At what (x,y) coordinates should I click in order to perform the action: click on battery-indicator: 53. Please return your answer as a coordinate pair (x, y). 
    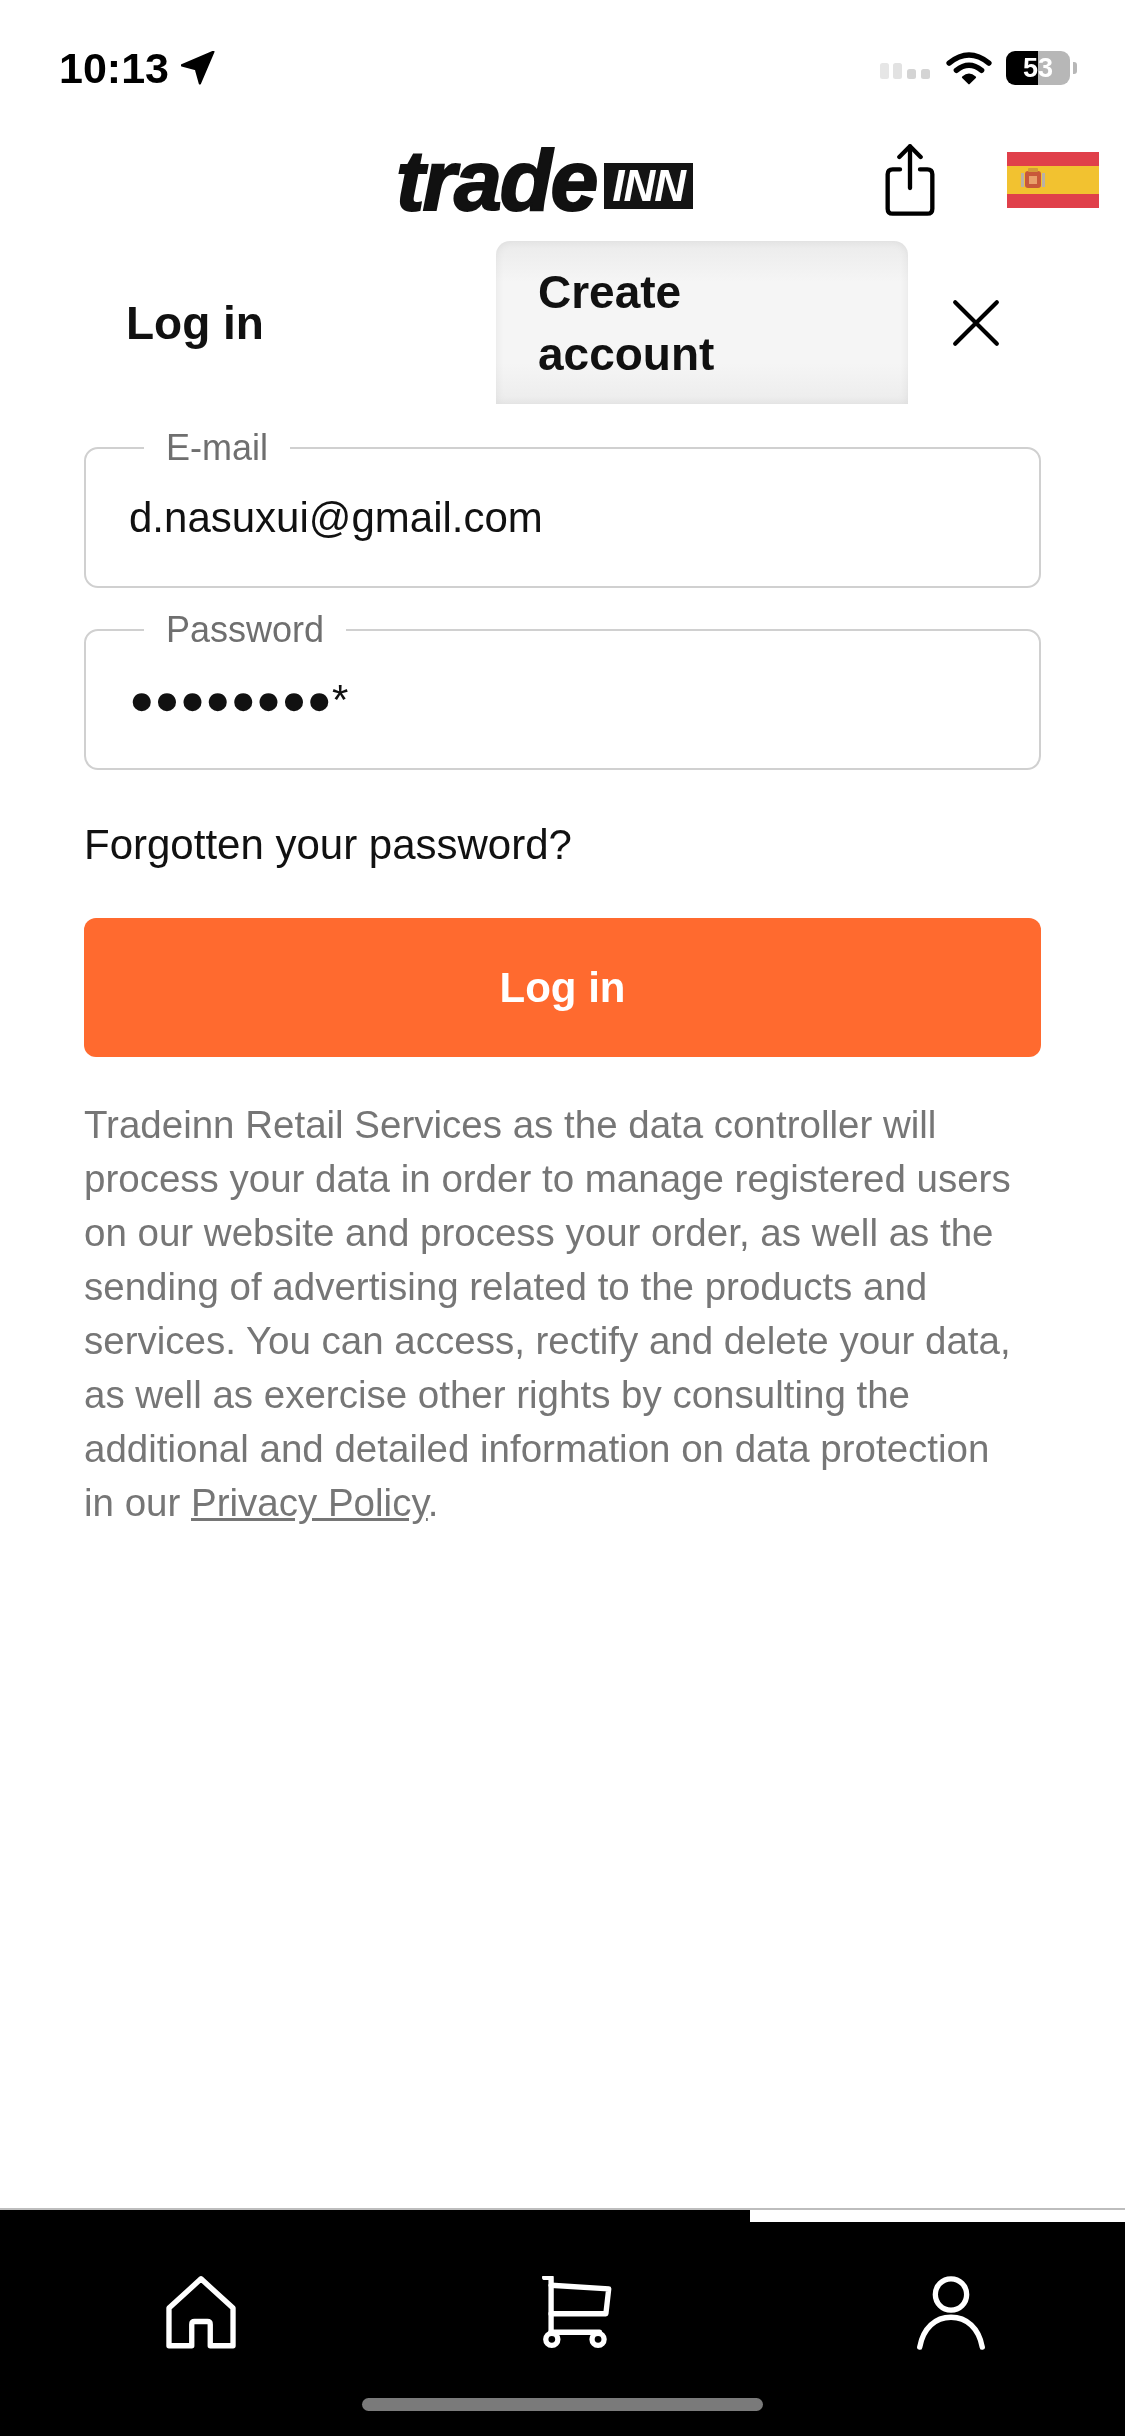
    Looking at the image, I should click on (1041, 68).